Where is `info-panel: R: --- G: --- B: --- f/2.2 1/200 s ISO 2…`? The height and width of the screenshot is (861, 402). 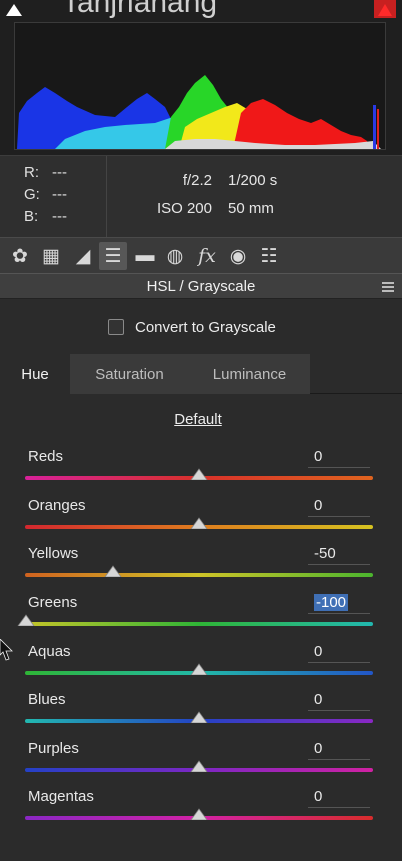 info-panel: R: --- G: --- B: --- f/2.2 1/200 s ISO 2… is located at coordinates (201, 196).